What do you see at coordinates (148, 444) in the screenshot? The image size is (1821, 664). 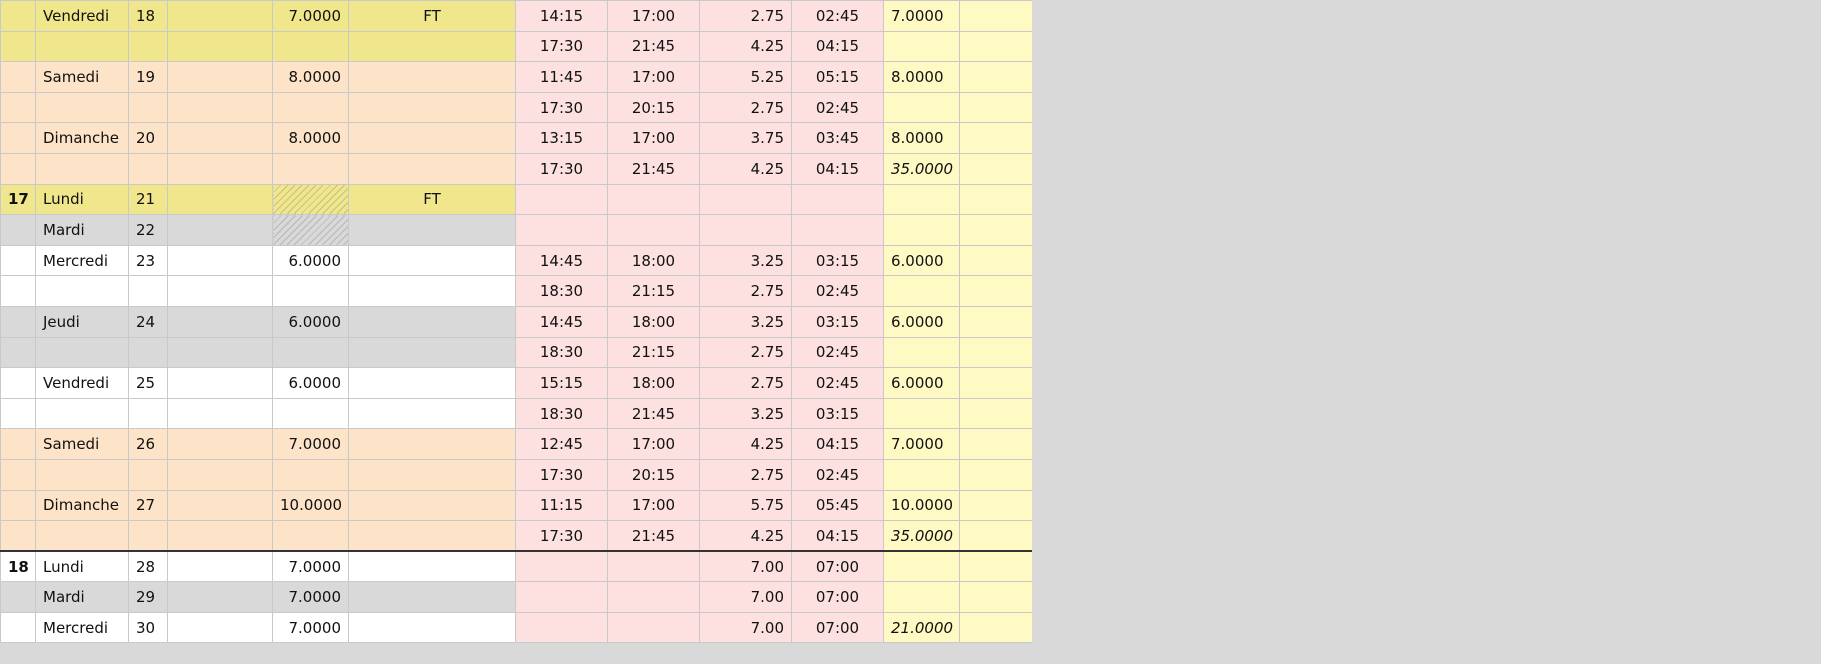 I see `day-number-cell: 26` at bounding box center [148, 444].